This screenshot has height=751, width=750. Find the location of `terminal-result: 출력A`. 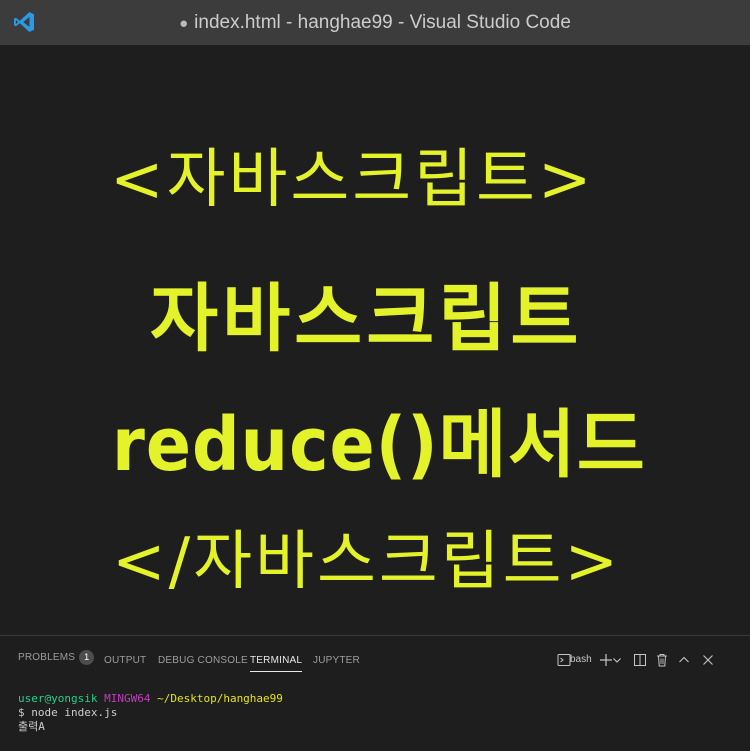

terminal-result: 출력A is located at coordinates (31, 726).